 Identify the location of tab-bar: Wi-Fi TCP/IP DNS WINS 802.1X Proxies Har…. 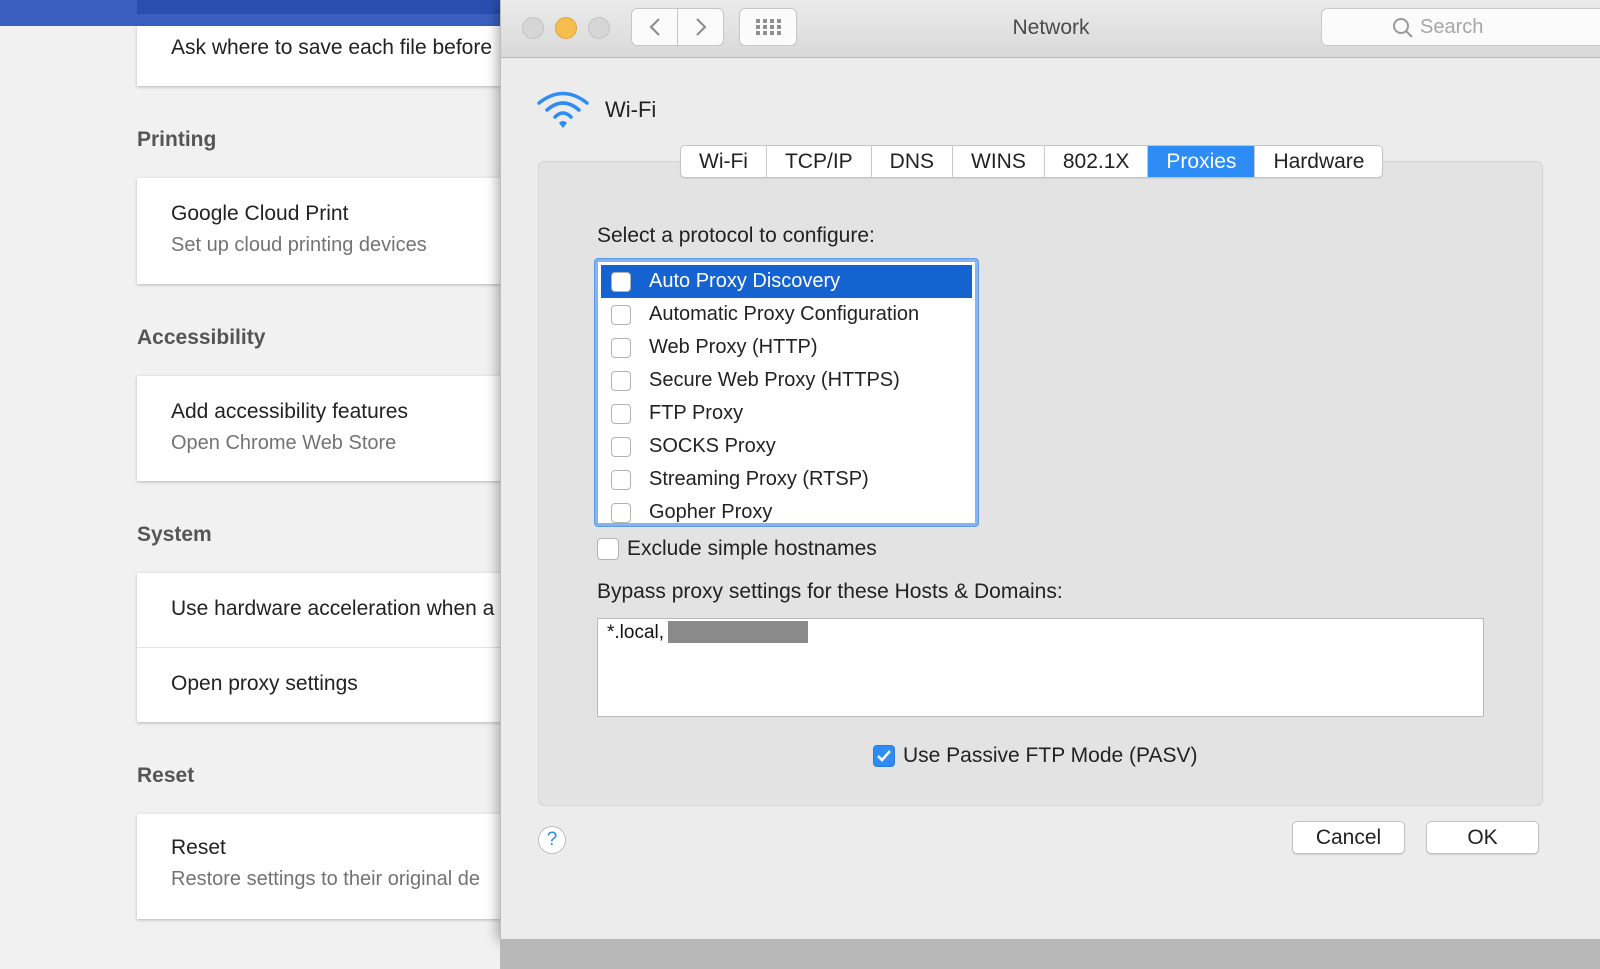
(1032, 161).